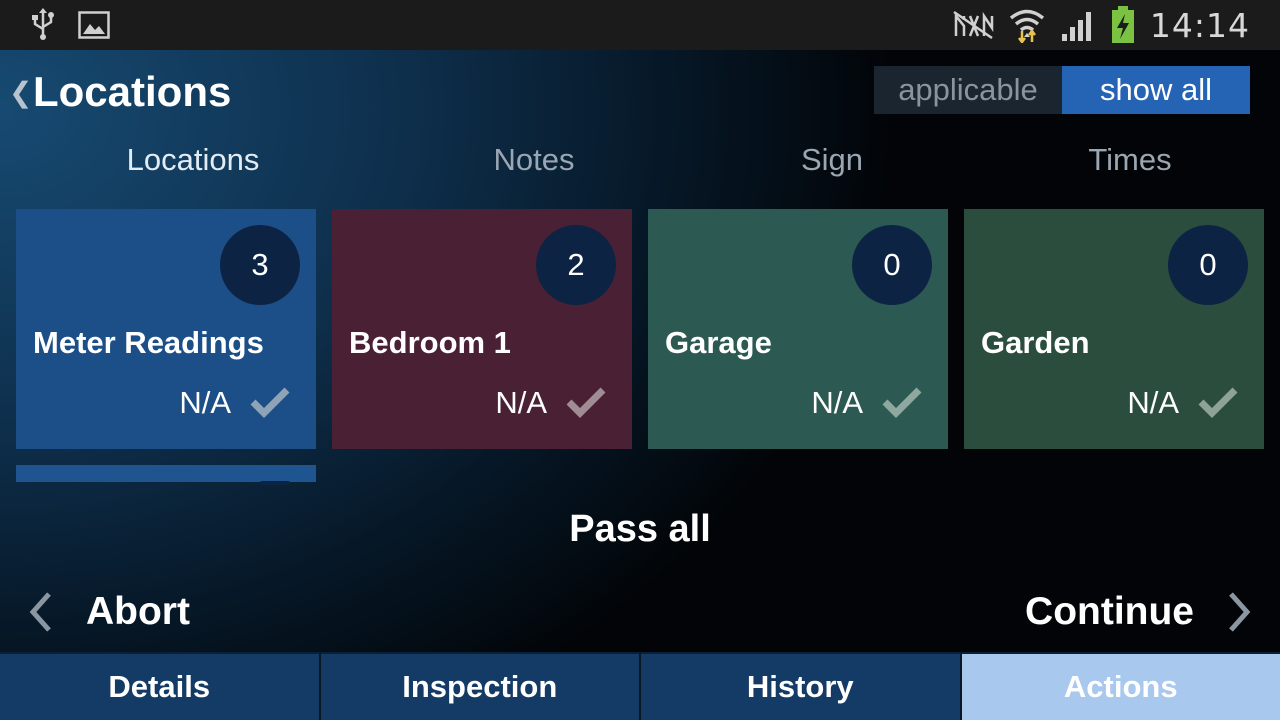 Image resolution: width=1280 pixels, height=720 pixels. Describe the element at coordinates (1130, 160) in the screenshot. I see `tab-times: Times` at that location.